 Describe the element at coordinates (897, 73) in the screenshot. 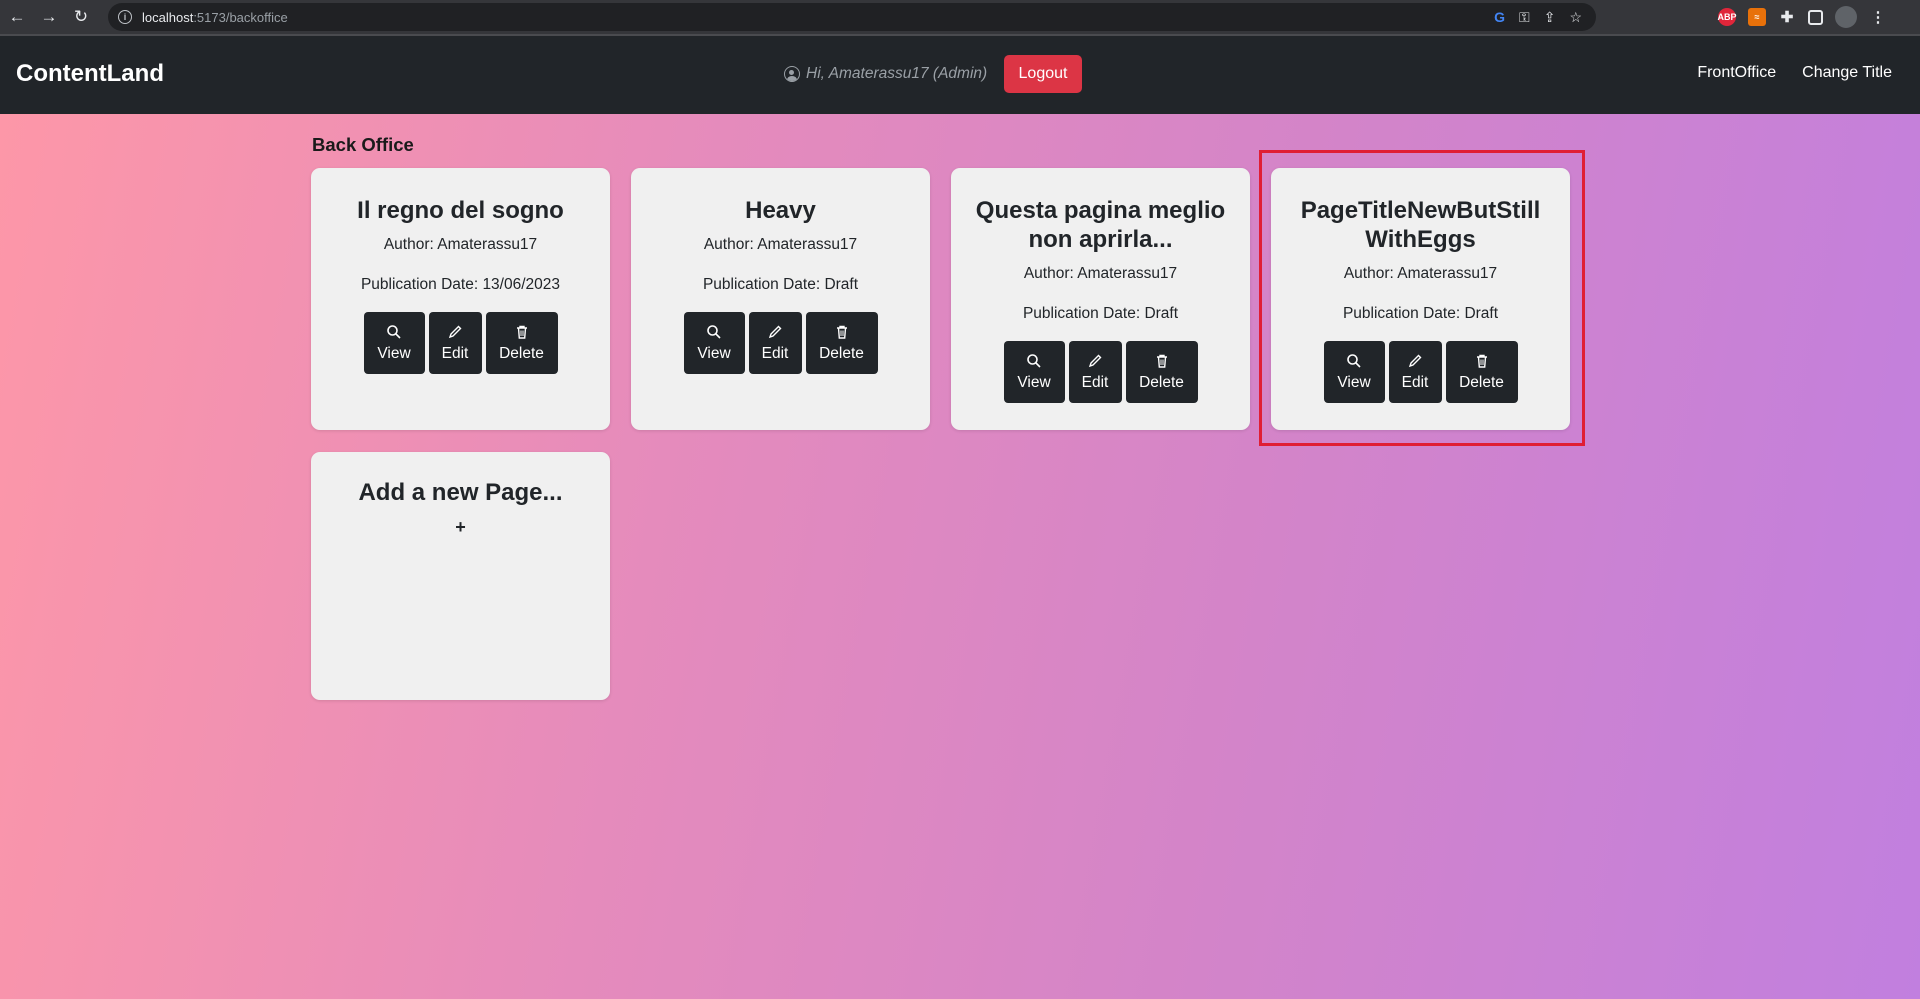

I see `greeting-text: Hi, Amaterassu17 (Admin)` at that location.